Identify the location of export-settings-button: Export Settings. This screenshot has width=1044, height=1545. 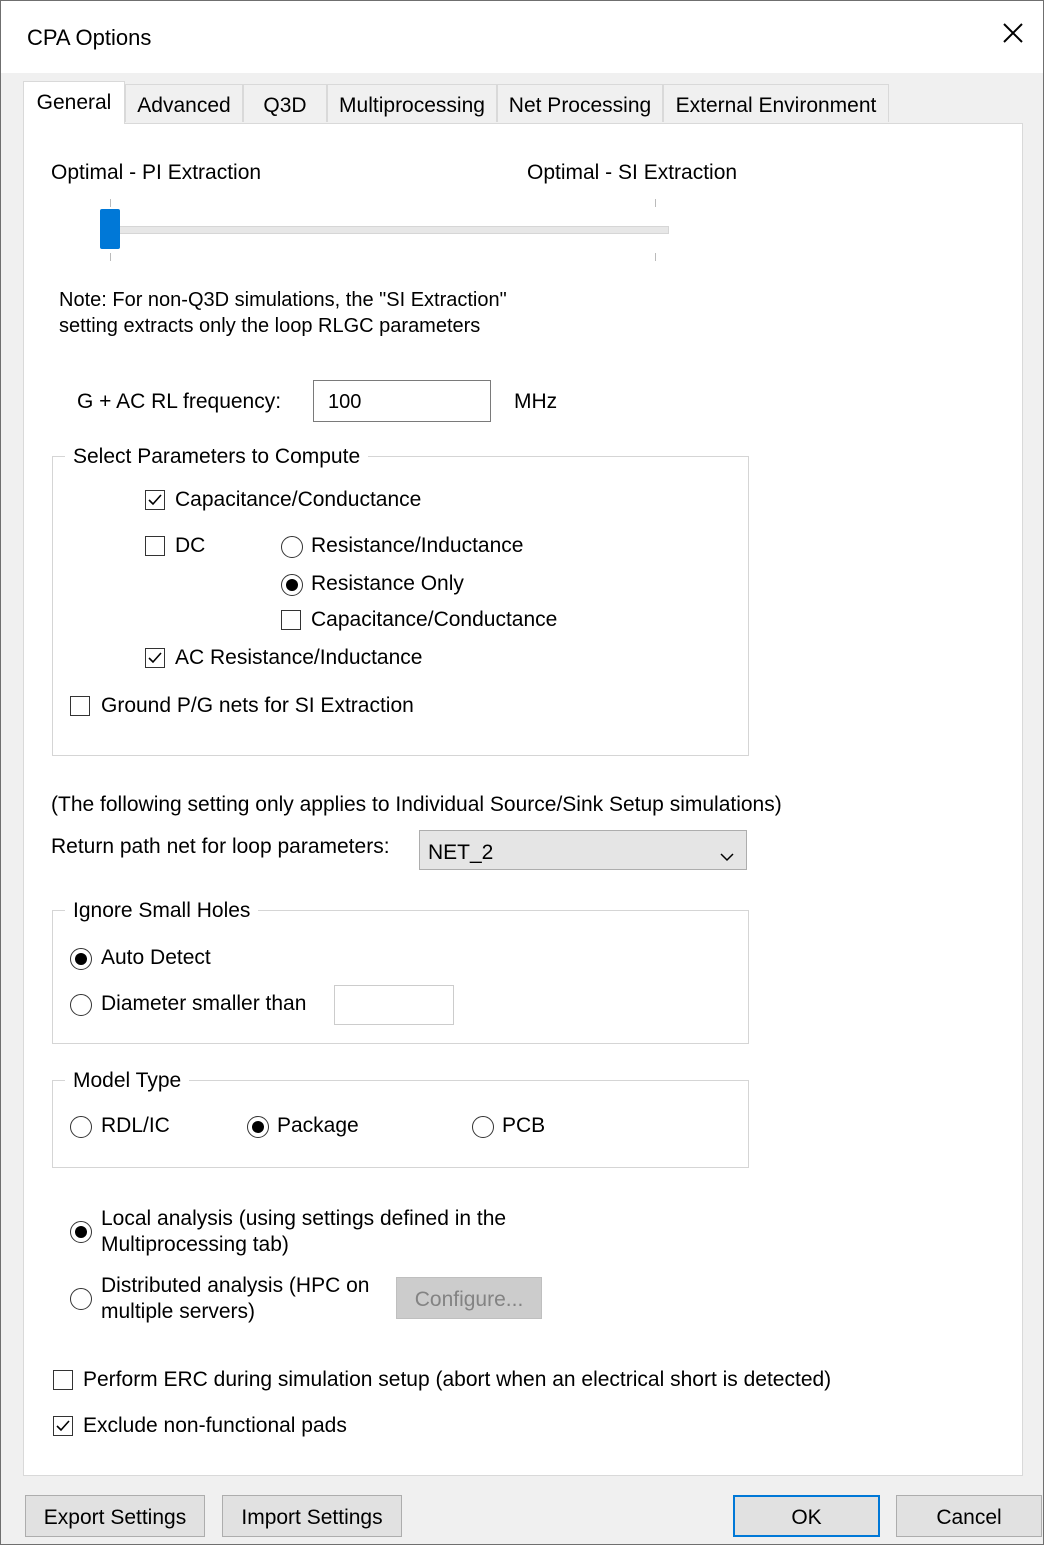
(115, 1516).